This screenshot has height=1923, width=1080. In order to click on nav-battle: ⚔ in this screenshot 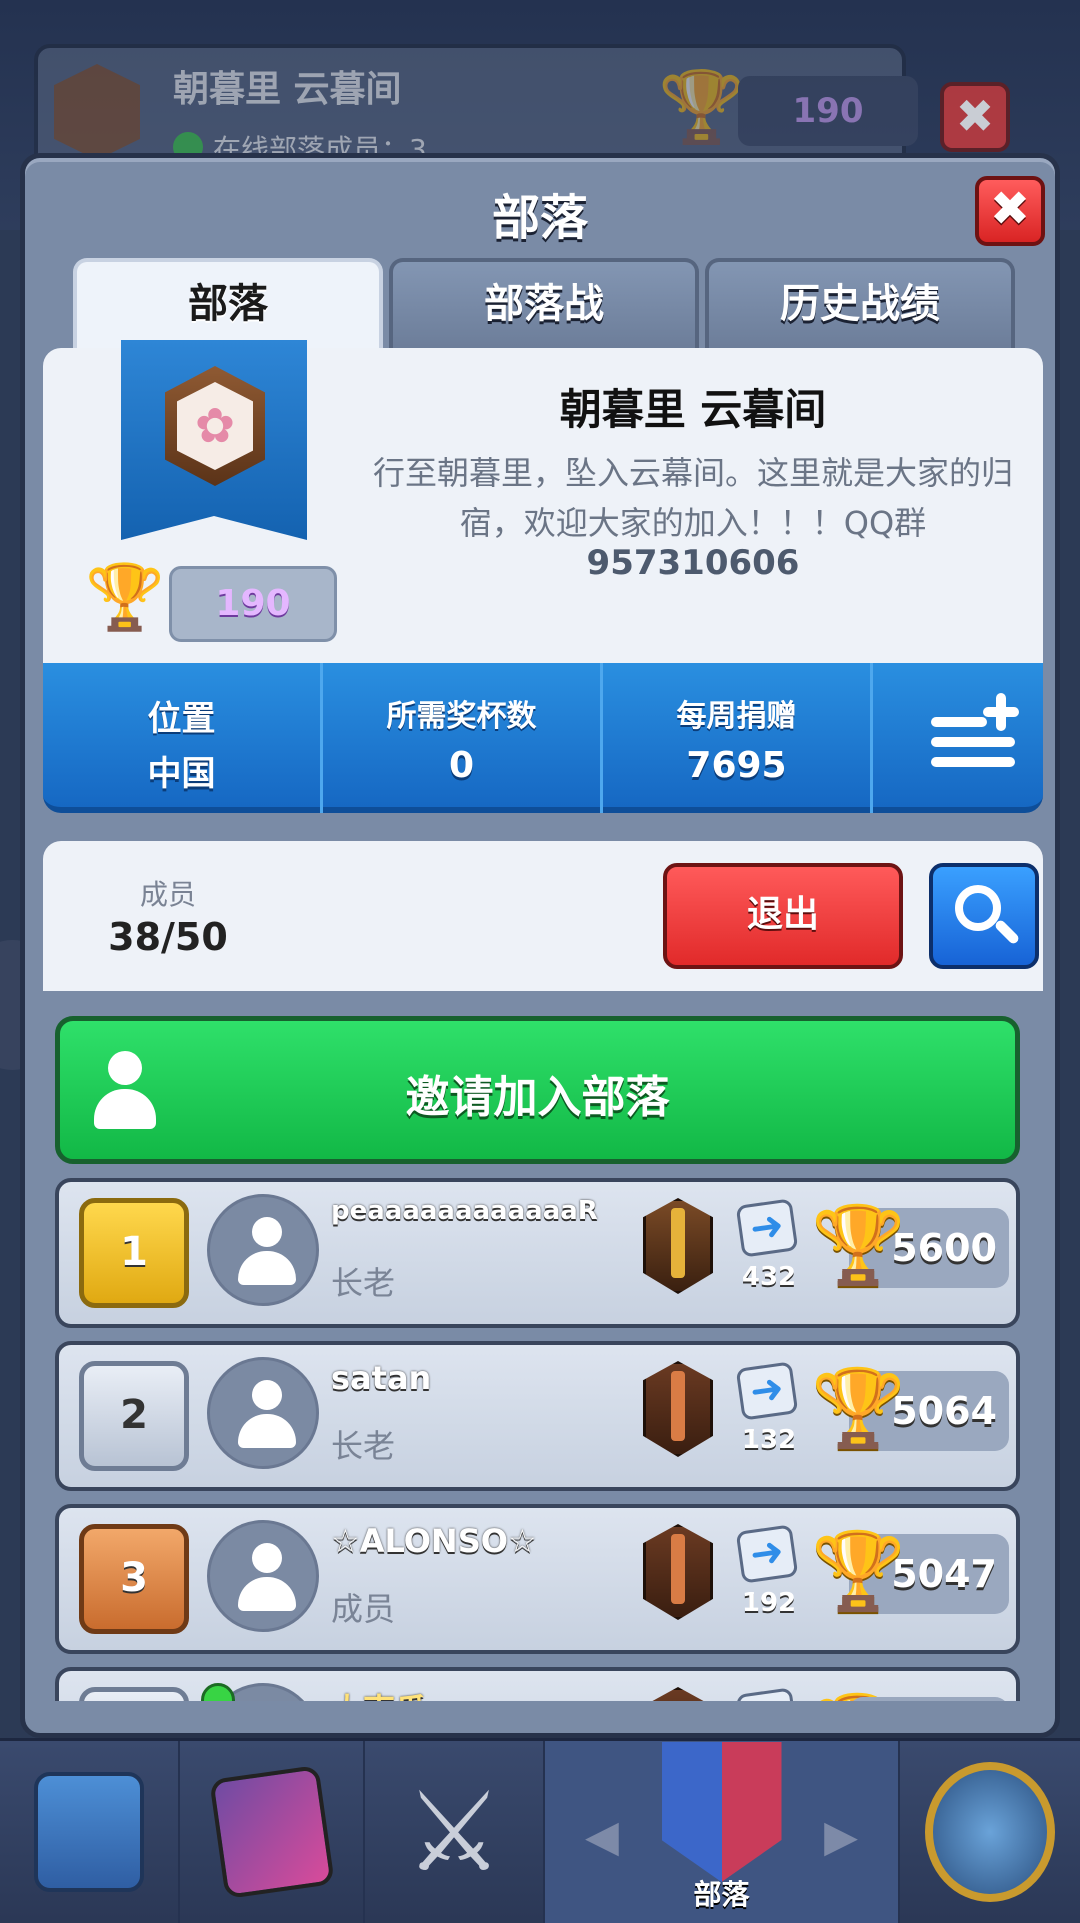, I will do `click(455, 1832)`.